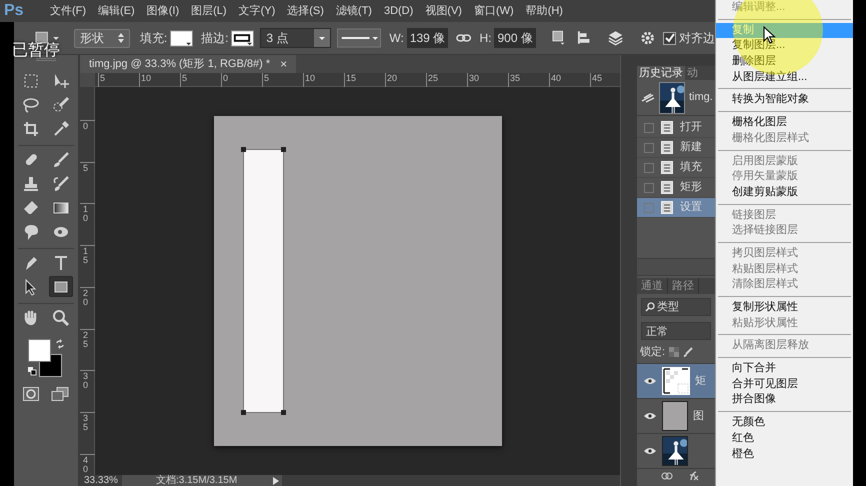 Image resolution: width=866 pixels, height=486 pixels. What do you see at coordinates (667, 167) in the screenshot?
I see `document-icon` at bounding box center [667, 167].